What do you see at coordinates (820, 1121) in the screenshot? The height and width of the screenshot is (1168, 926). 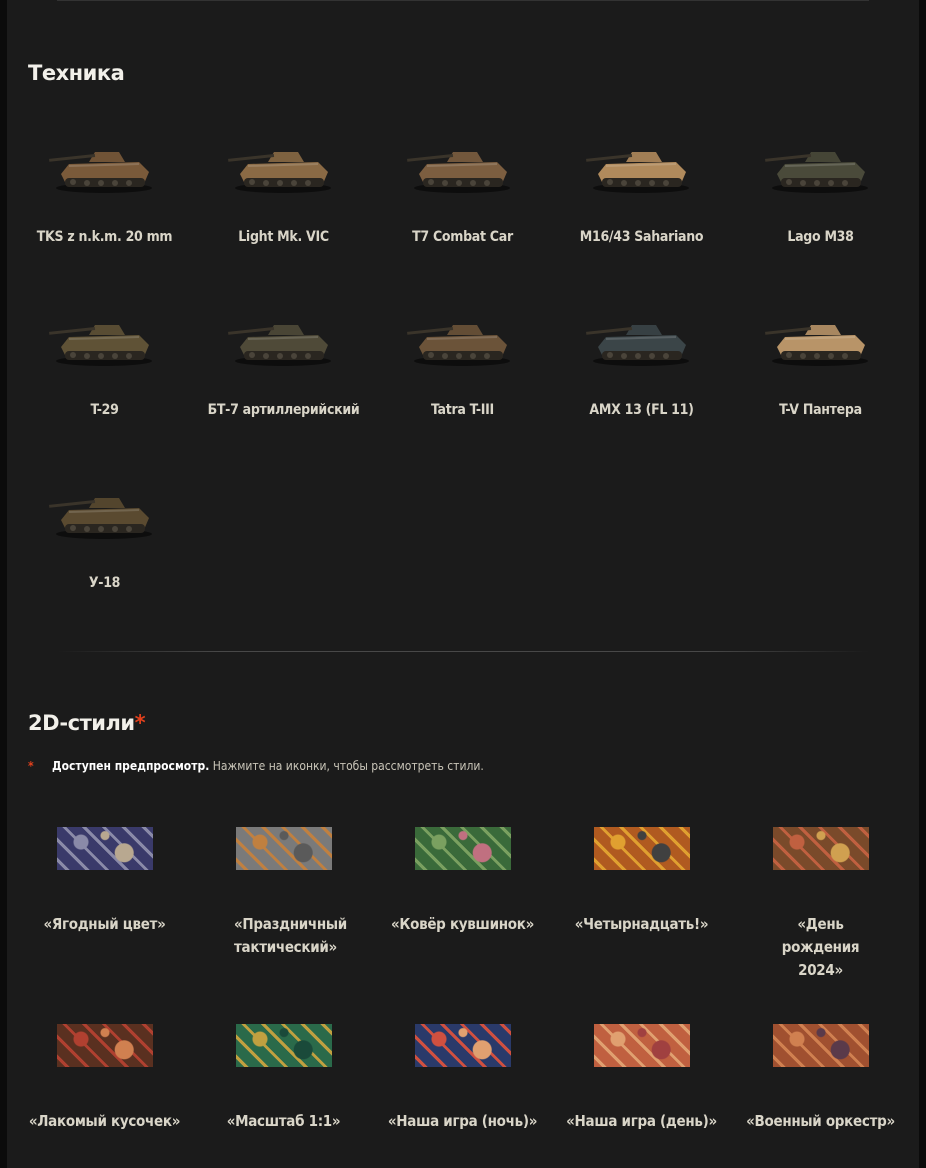 I see `style-name: «Военный оркестр»` at bounding box center [820, 1121].